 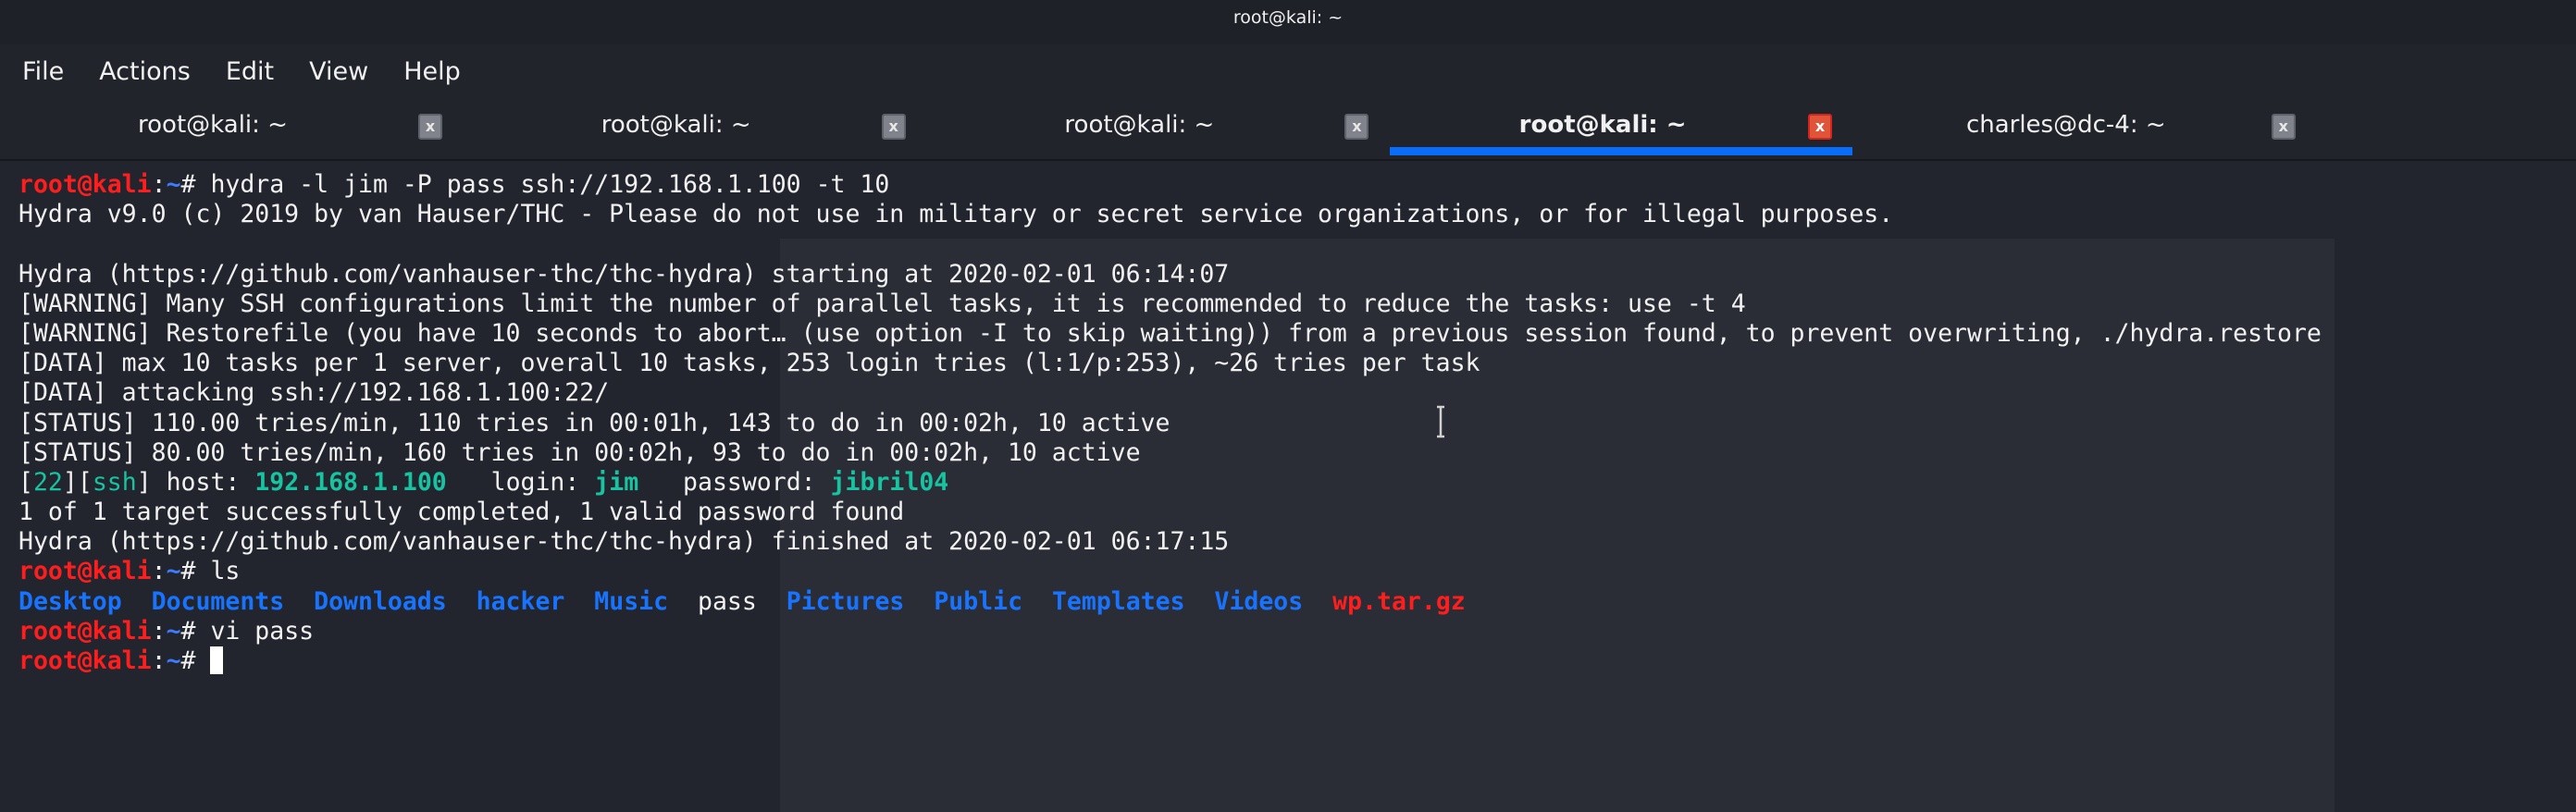 I want to click on menu-bar: File Actions Edit View Help, so click(x=1288, y=71).